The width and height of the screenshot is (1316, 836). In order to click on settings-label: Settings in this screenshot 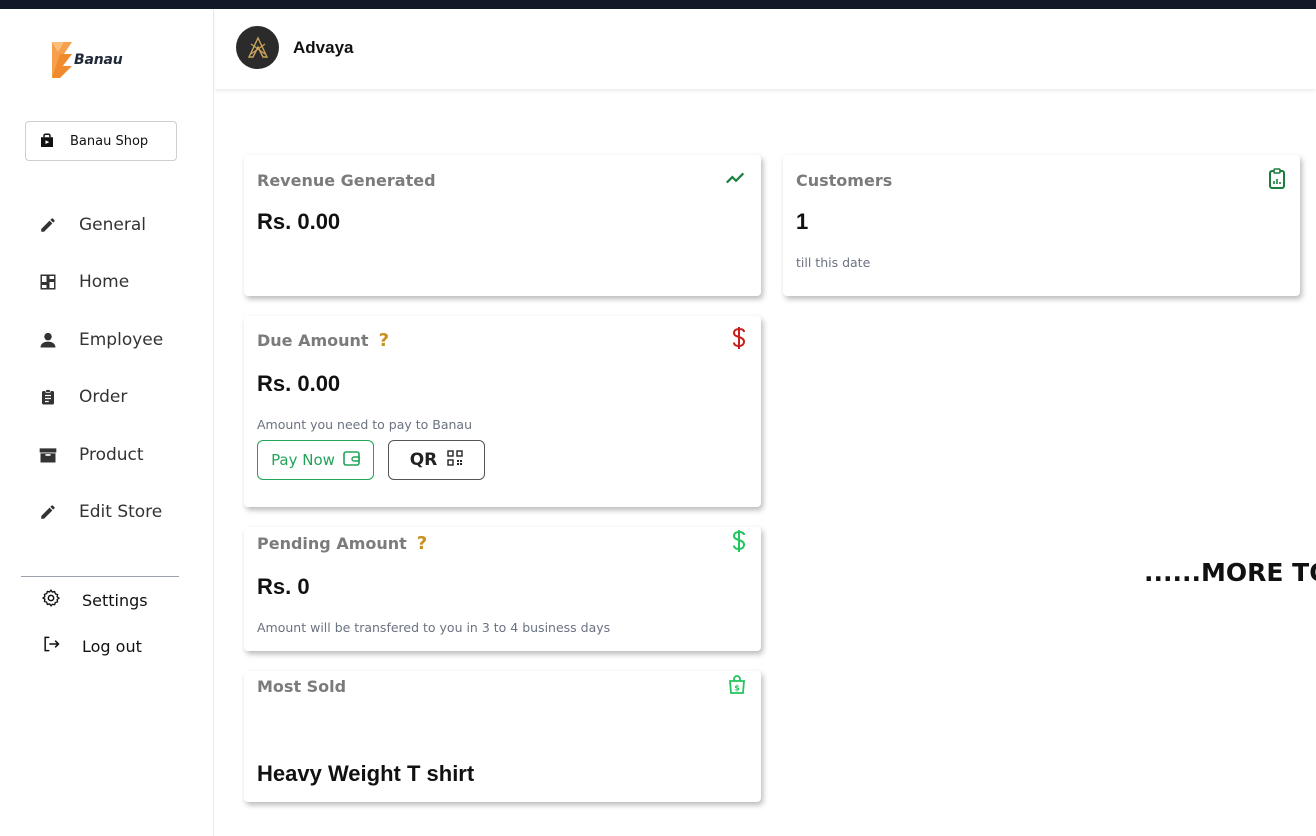, I will do `click(115, 600)`.